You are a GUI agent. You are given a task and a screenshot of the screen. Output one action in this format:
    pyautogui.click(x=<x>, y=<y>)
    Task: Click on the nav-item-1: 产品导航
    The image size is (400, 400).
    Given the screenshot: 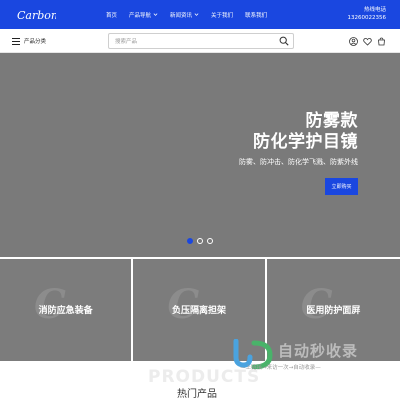 What is the action you would take?
    pyautogui.click(x=143, y=15)
    